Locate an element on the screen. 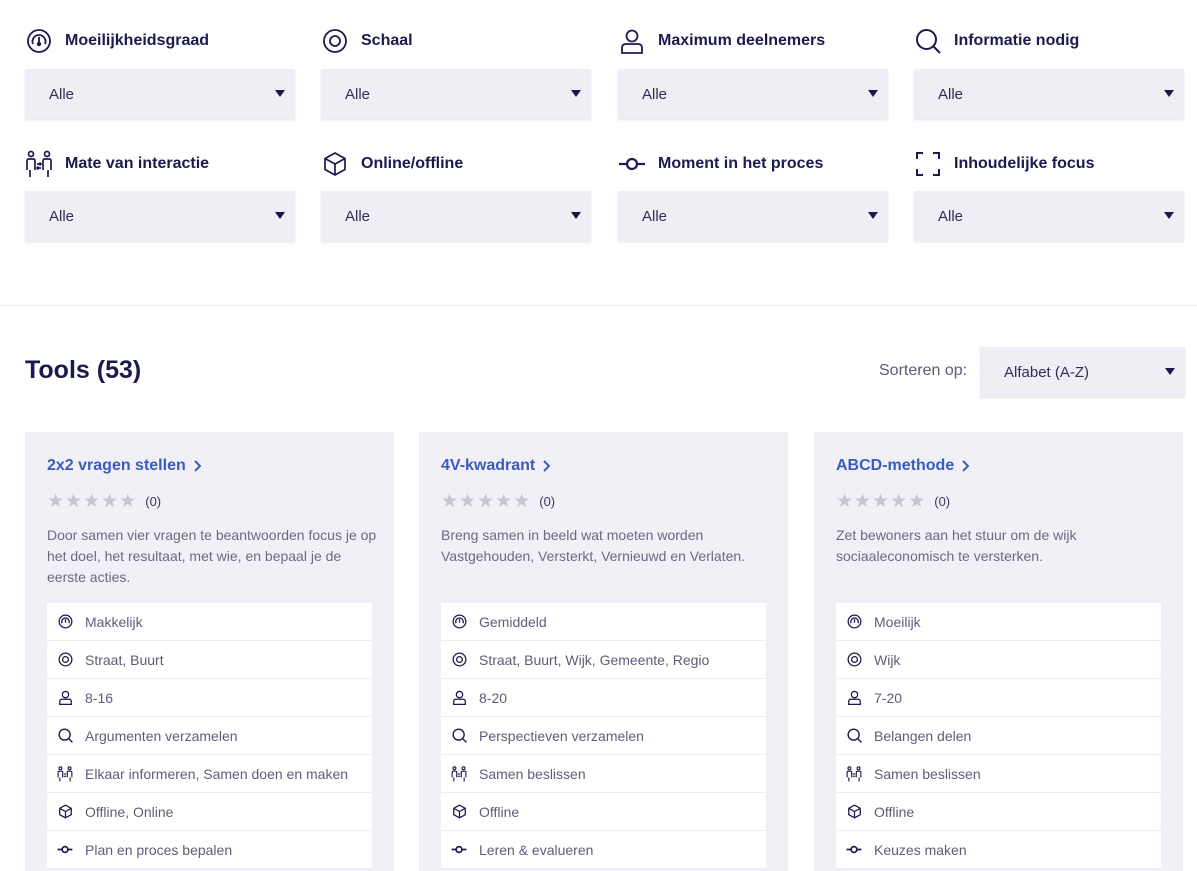  scale-select: Alle is located at coordinates (456, 94).